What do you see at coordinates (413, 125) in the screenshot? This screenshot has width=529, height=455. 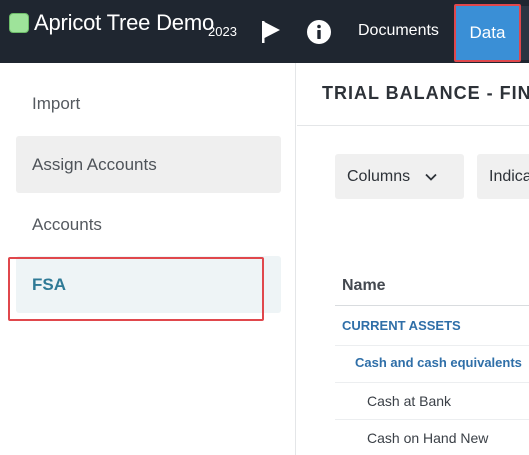 I see `title-divider` at bounding box center [413, 125].